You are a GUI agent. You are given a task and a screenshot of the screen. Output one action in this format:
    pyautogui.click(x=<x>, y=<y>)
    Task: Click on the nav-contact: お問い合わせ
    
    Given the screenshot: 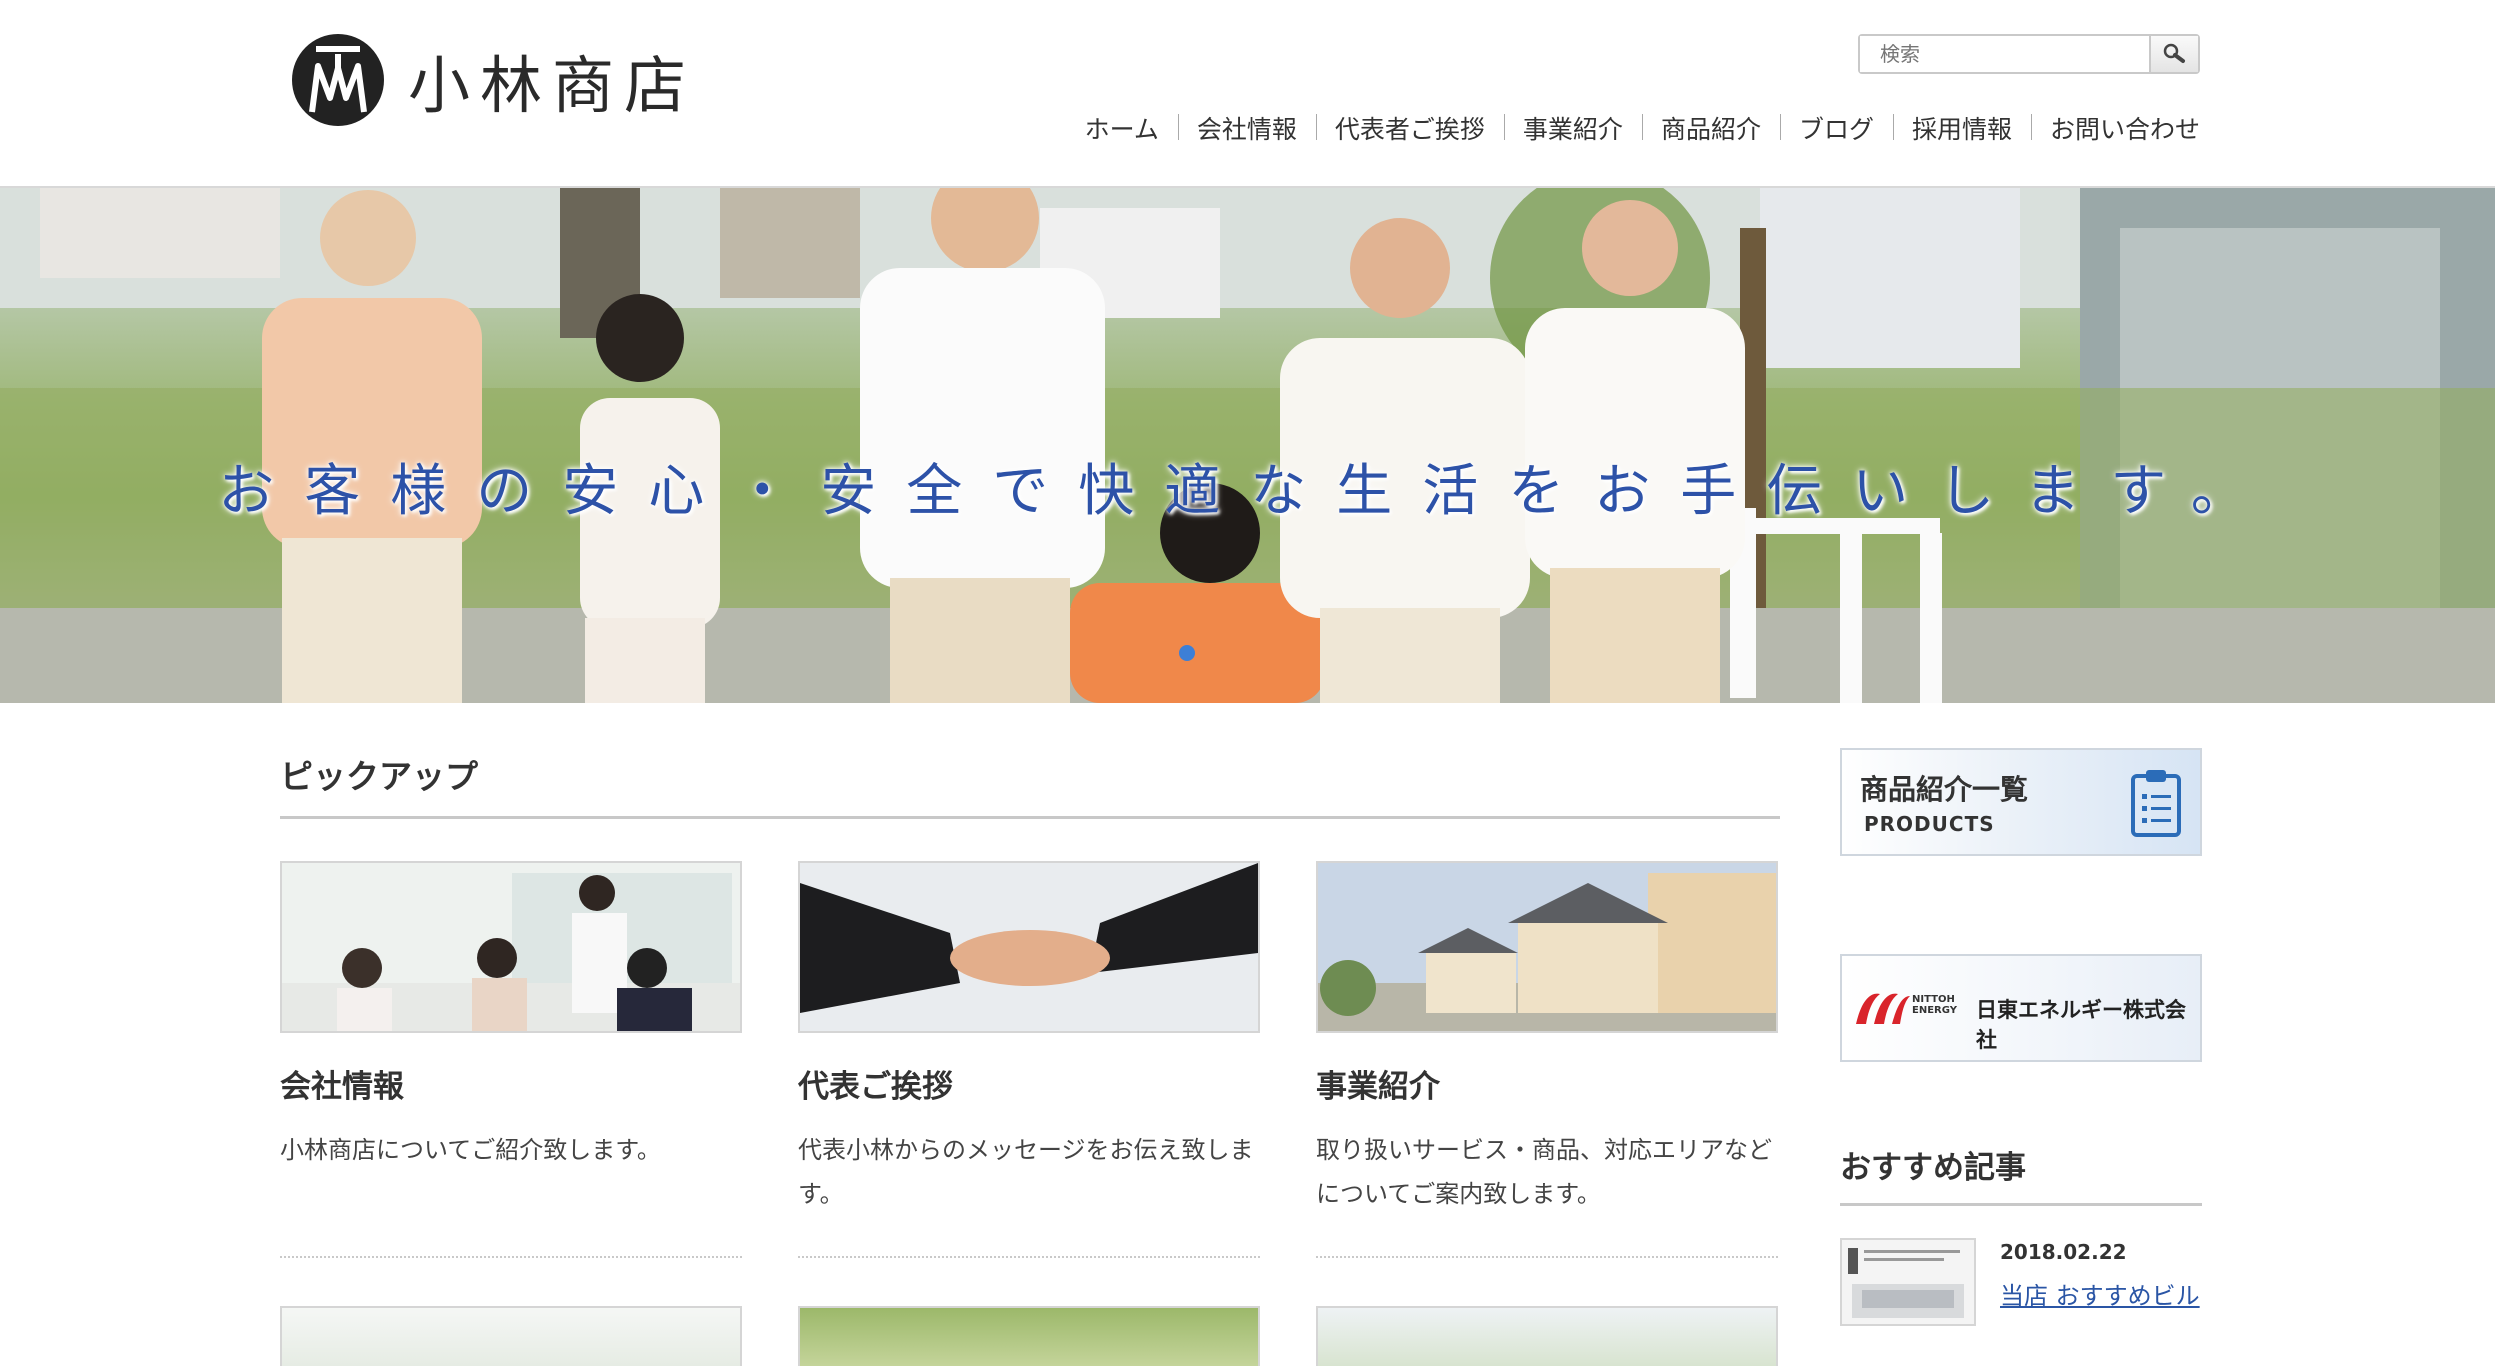 What is the action you would take?
    pyautogui.click(x=2115, y=128)
    